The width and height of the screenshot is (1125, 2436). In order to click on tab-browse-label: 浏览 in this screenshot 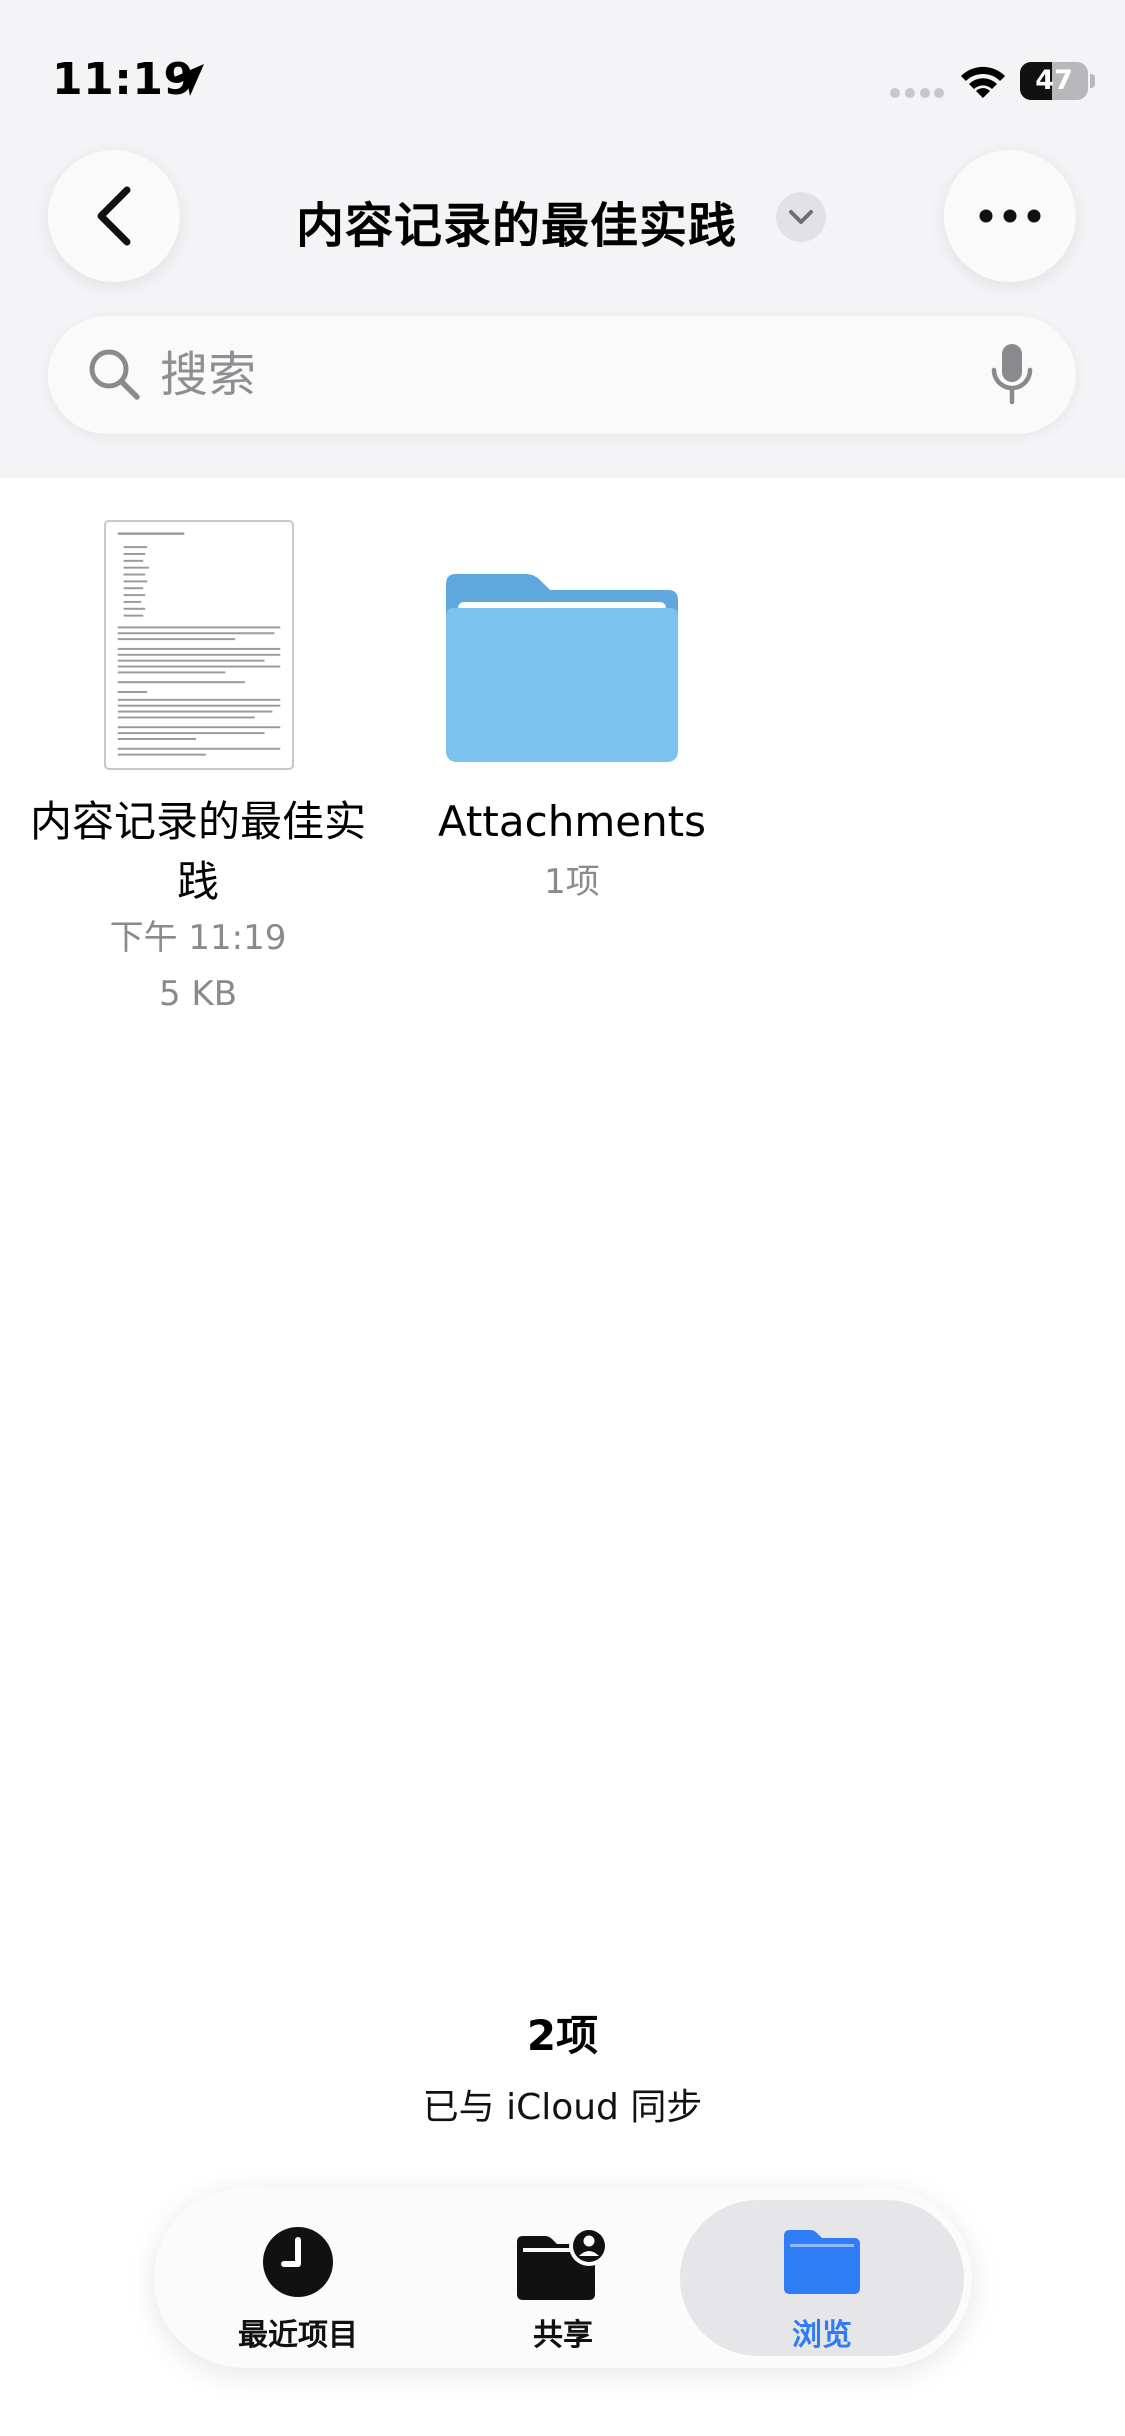, I will do `click(822, 2335)`.